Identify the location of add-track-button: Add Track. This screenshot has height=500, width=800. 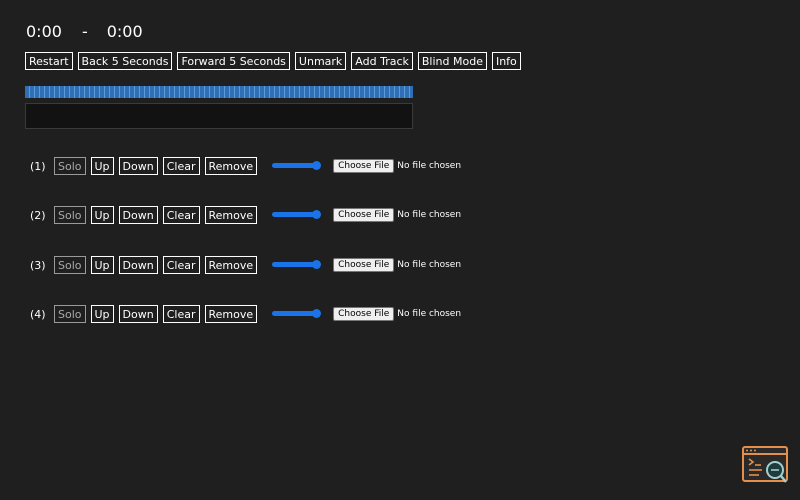
(382, 61).